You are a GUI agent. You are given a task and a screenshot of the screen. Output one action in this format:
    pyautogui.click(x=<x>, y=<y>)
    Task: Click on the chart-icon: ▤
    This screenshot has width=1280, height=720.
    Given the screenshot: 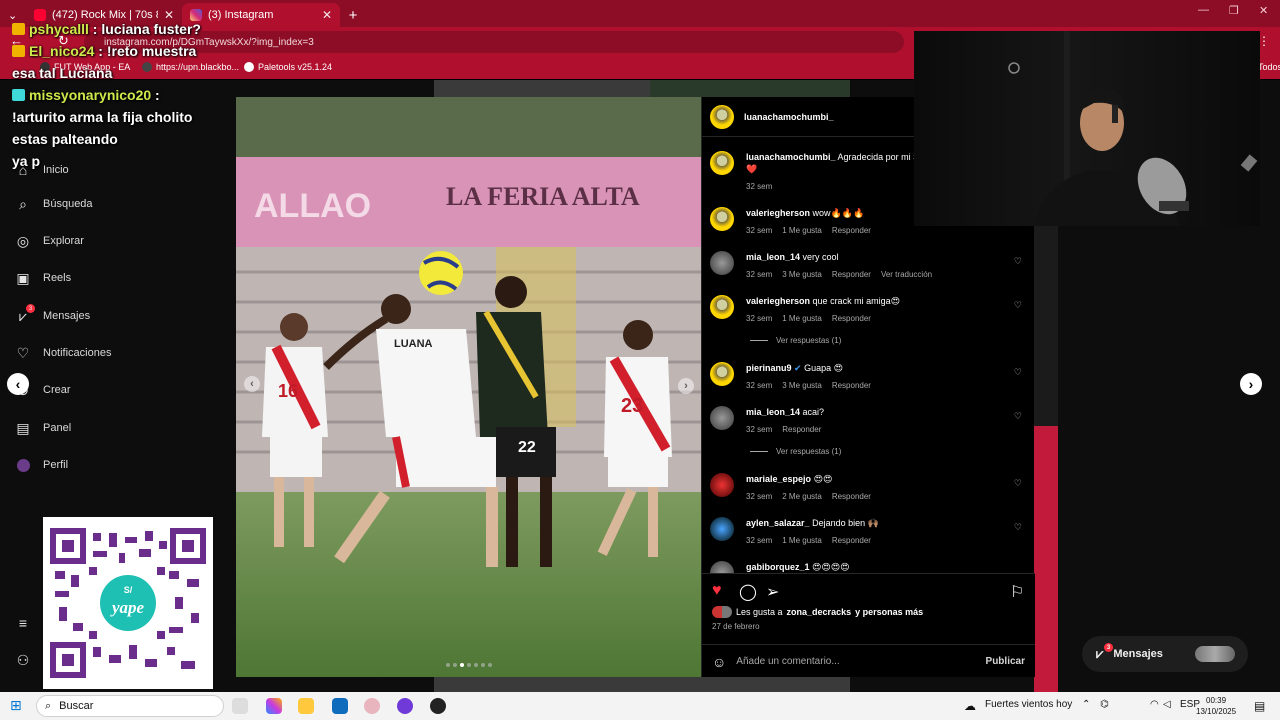 What is the action you would take?
    pyautogui.click(x=23, y=427)
    